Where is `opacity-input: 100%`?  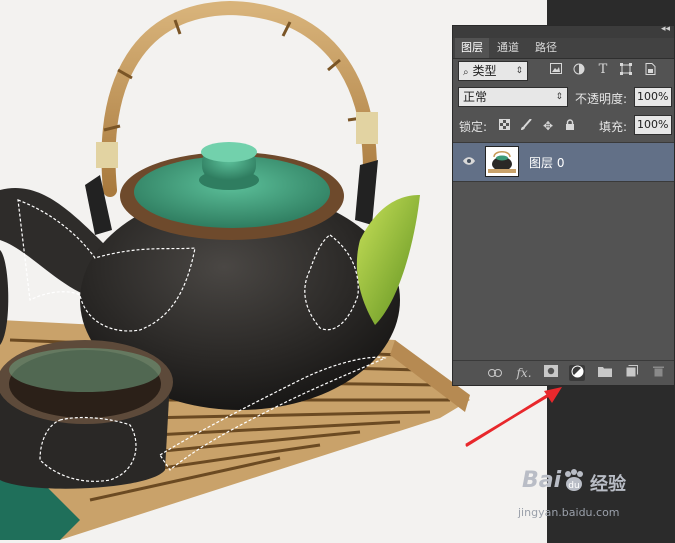
opacity-input: 100% is located at coordinates (653, 97).